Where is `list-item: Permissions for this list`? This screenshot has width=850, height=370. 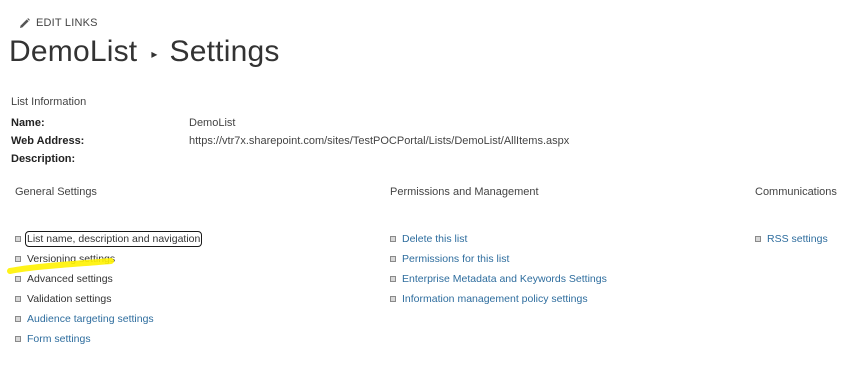 list-item: Permissions for this list is located at coordinates (498, 259).